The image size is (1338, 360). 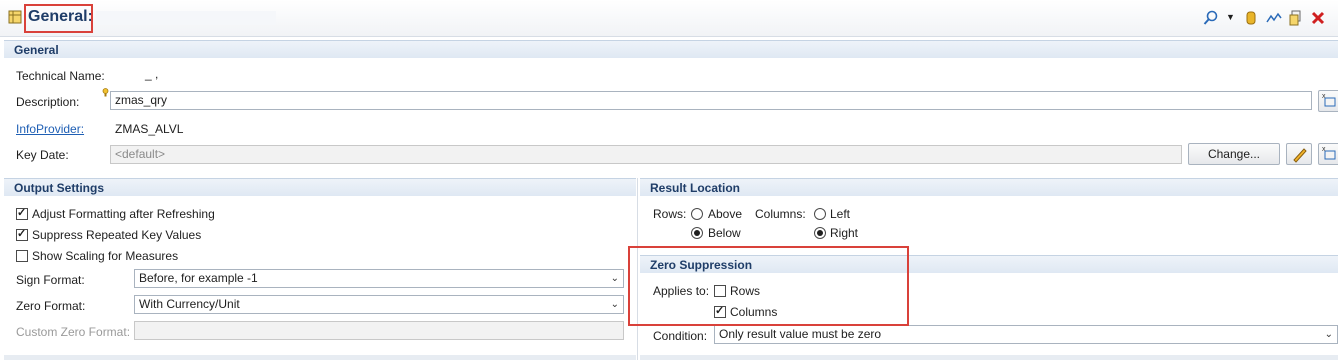 I want to click on custom-zero-format-label: Custom Zero Format:, so click(x=73, y=332).